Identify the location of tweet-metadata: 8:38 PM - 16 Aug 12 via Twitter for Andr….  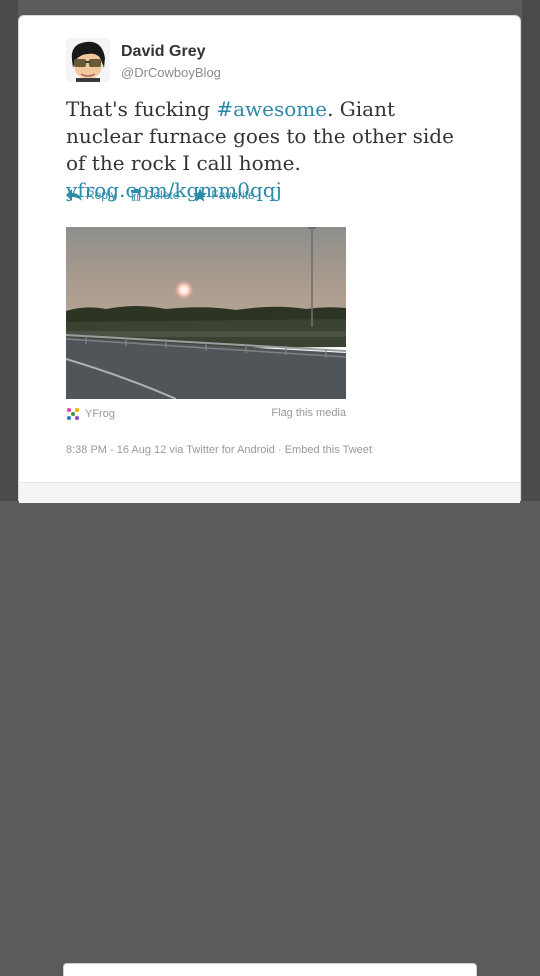
(219, 450).